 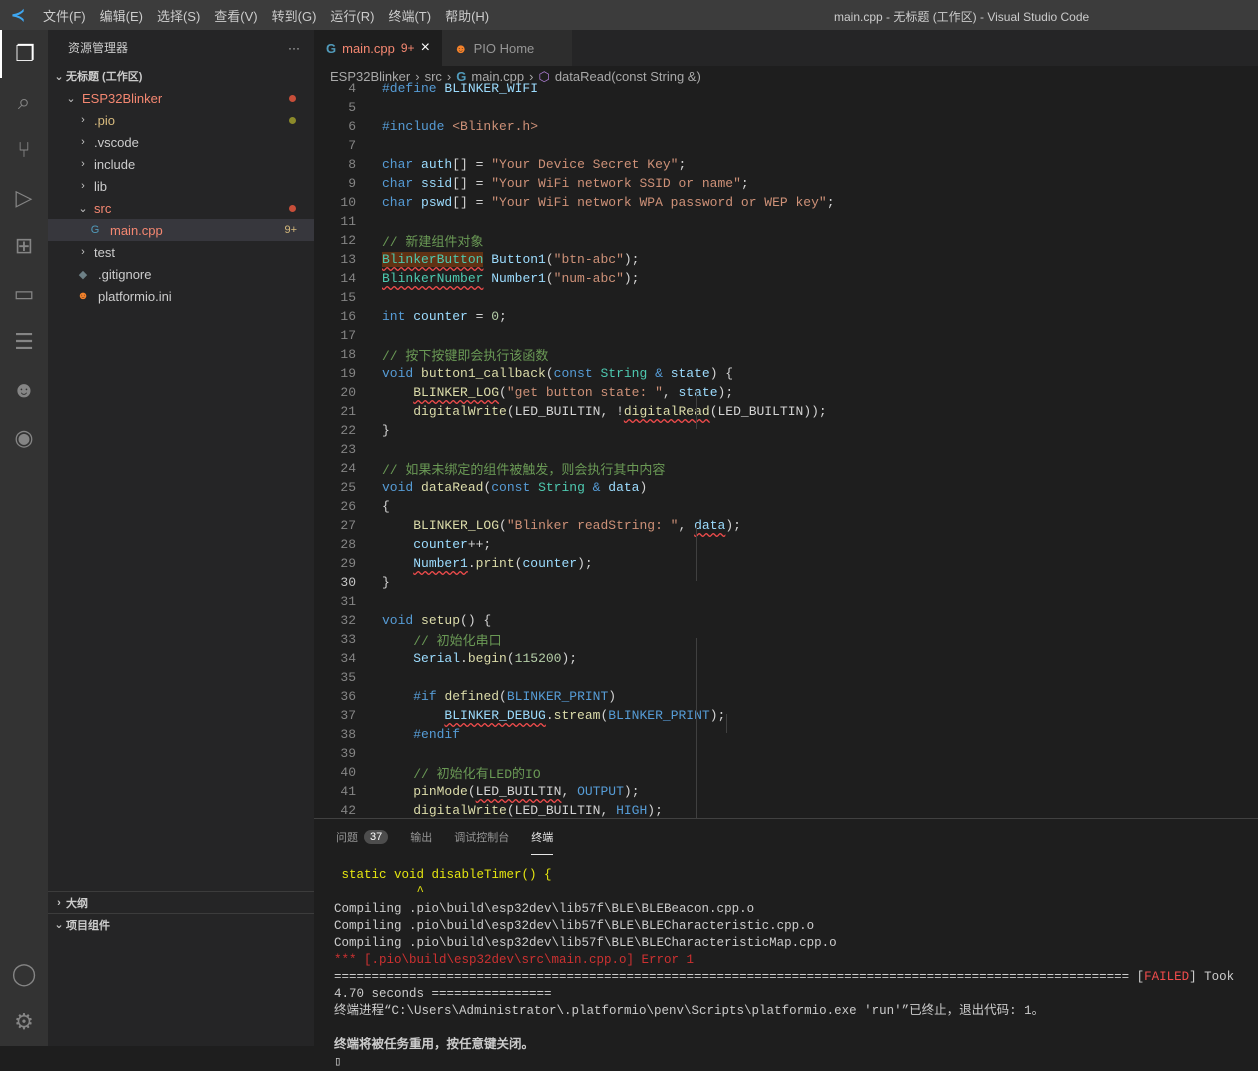 I want to click on line-text: #define BLINKER_WIFI, so click(x=460, y=88).